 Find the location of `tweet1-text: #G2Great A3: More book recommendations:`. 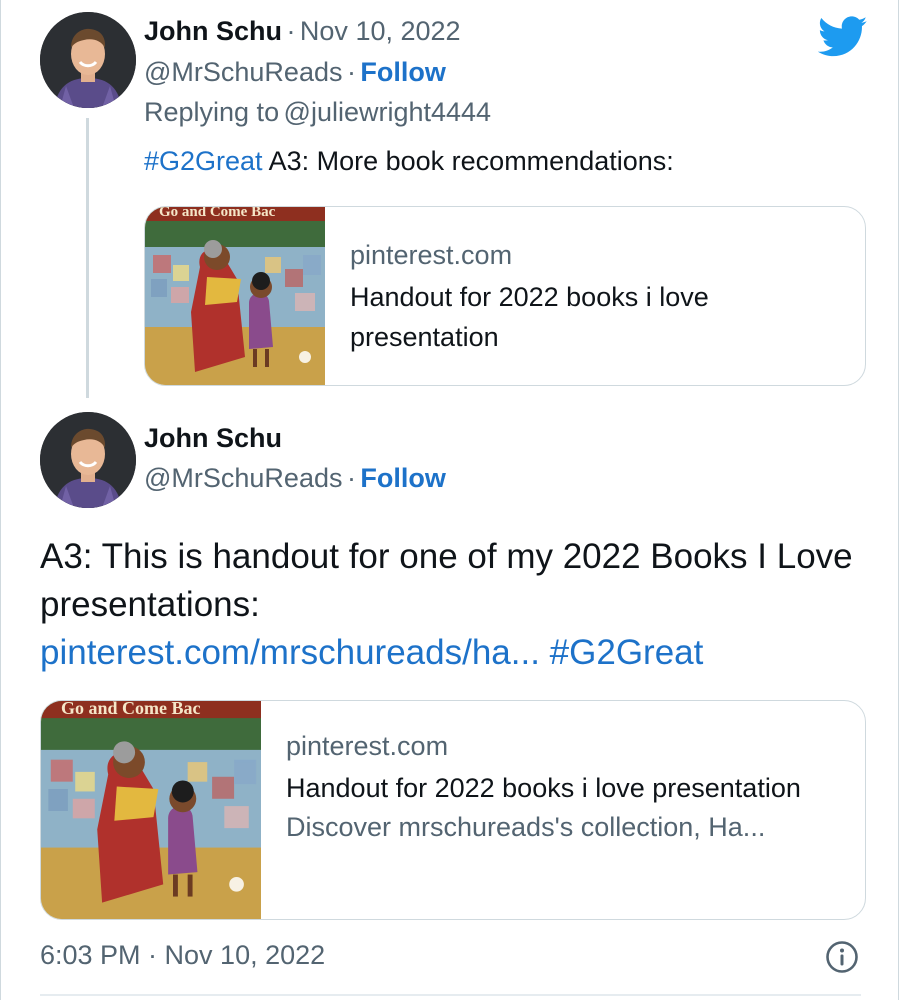

tweet1-text: #G2Great A3: More book recommendations: is located at coordinates (409, 161).